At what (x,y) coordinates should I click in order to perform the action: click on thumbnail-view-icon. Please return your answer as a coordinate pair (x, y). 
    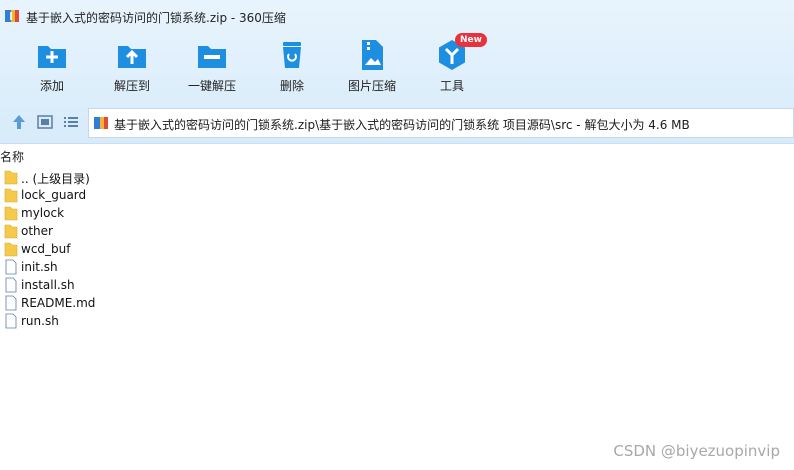
    Looking at the image, I should click on (45, 122).